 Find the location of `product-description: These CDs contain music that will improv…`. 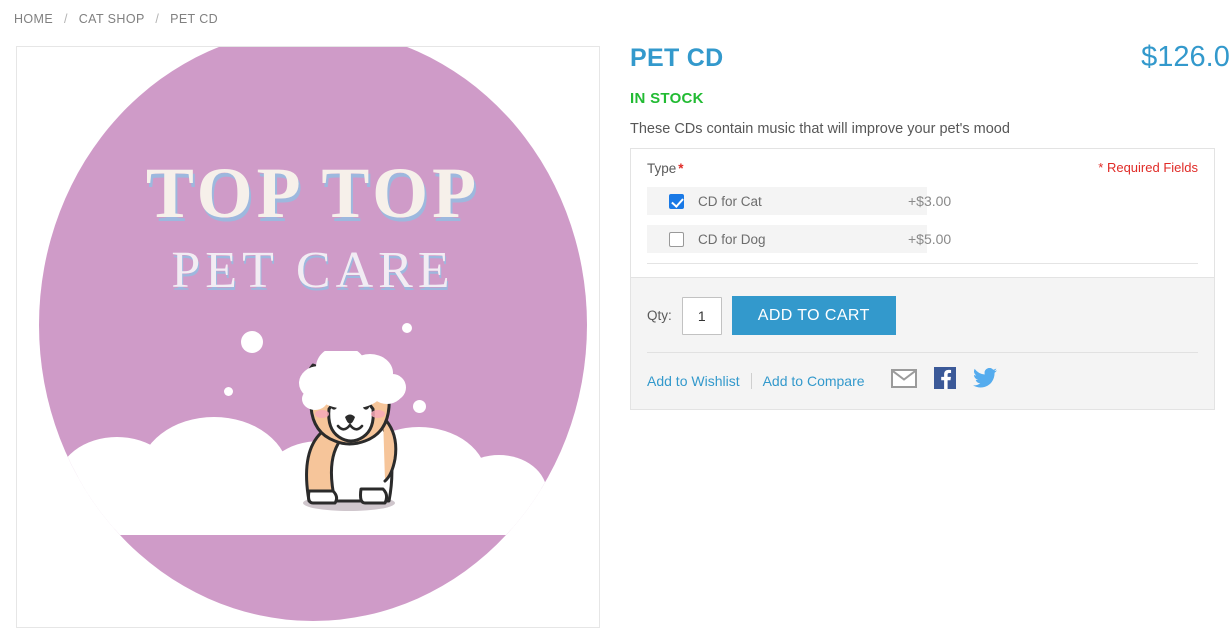

product-description: These CDs contain music that will improv… is located at coordinates (820, 129).